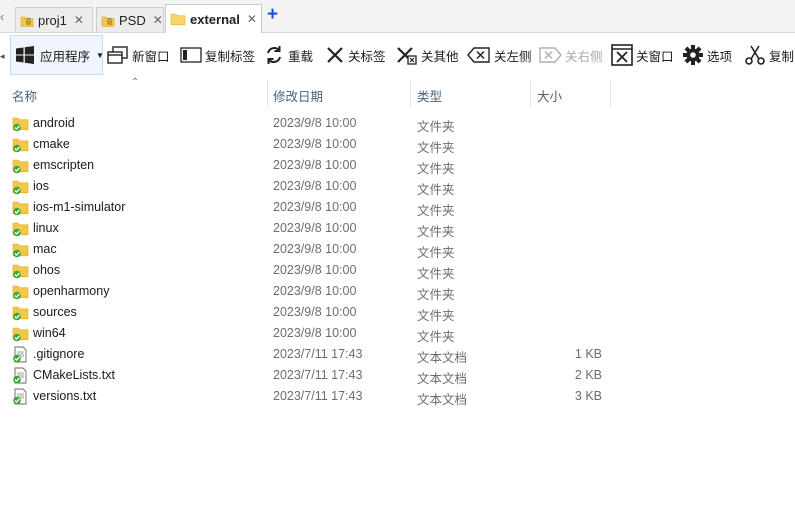  I want to click on close-others-label: 关其他, so click(440, 56).